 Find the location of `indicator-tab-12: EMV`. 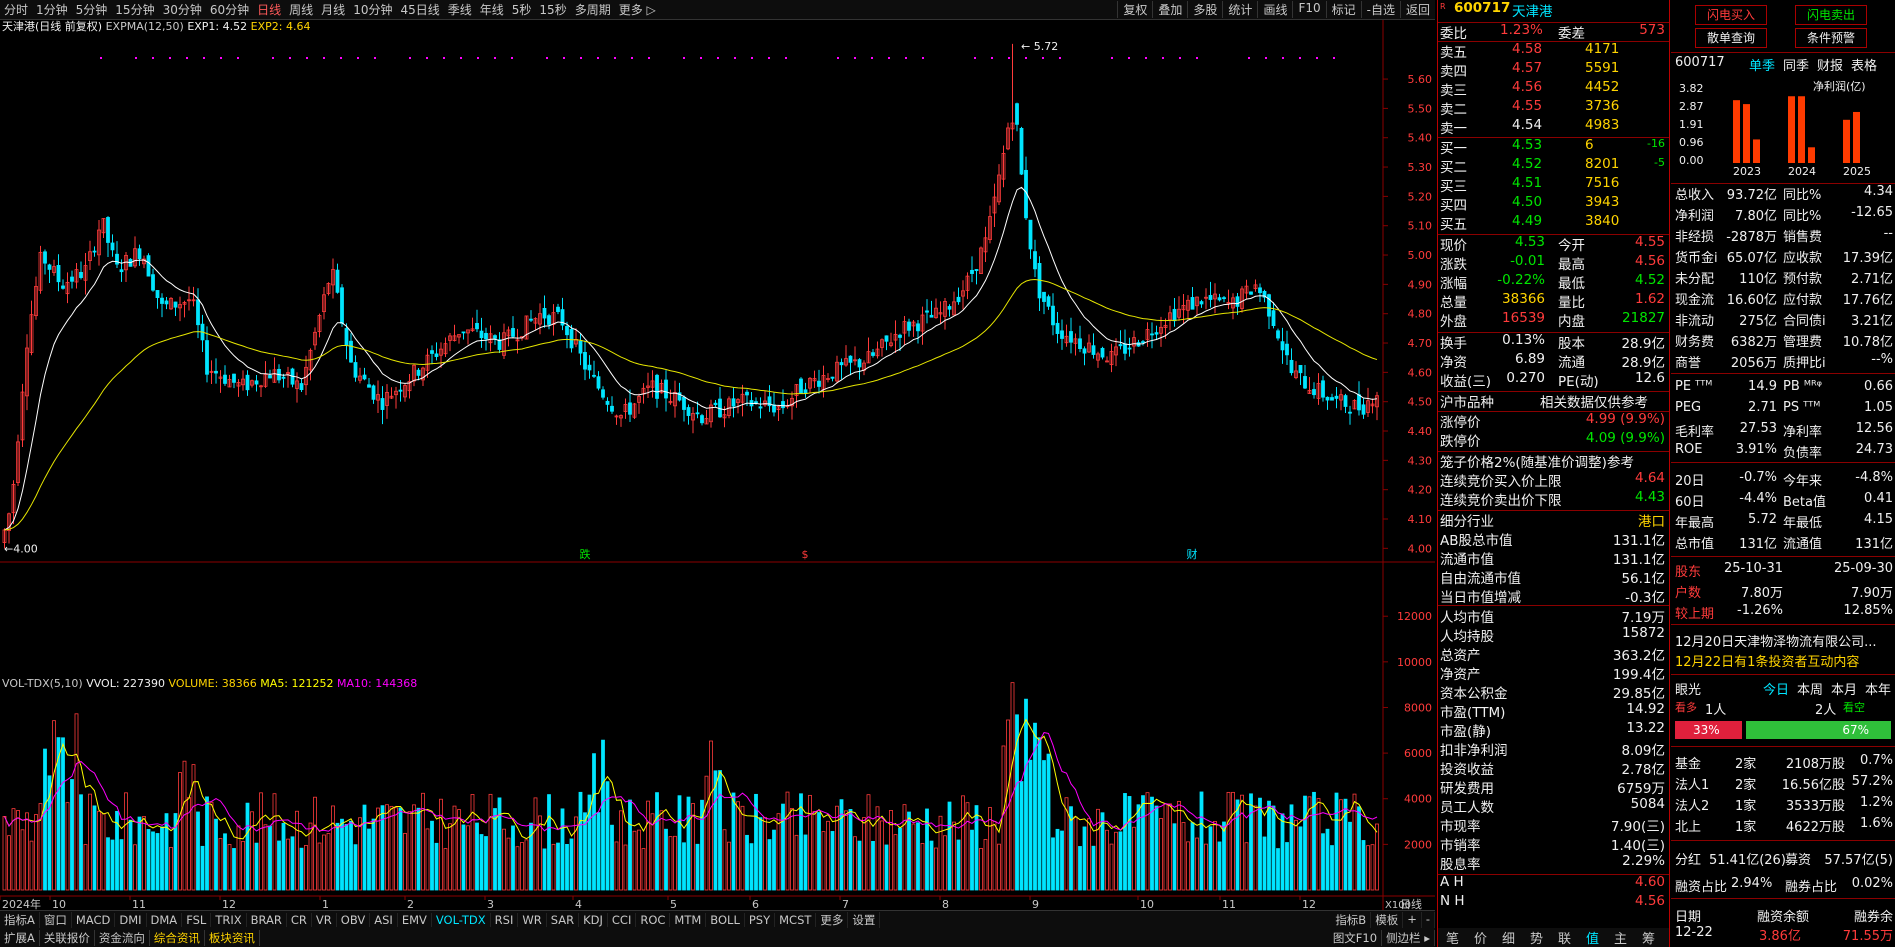

indicator-tab-12: EMV is located at coordinates (415, 919).